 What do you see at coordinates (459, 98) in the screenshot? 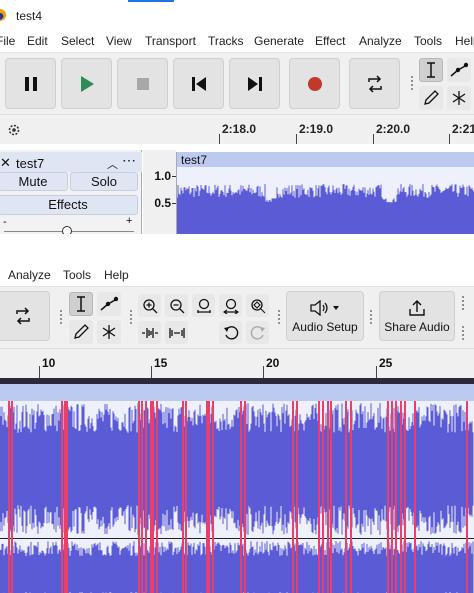
I see `multi-tool` at bounding box center [459, 98].